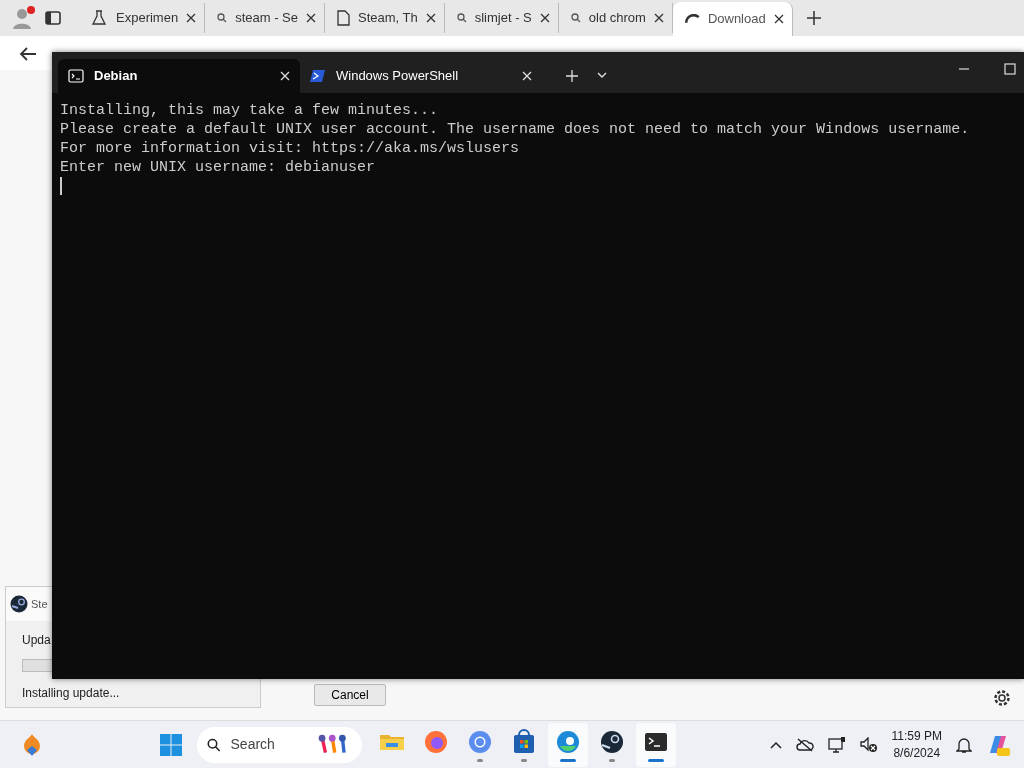  I want to click on cloud-off-icon, so click(804, 744).